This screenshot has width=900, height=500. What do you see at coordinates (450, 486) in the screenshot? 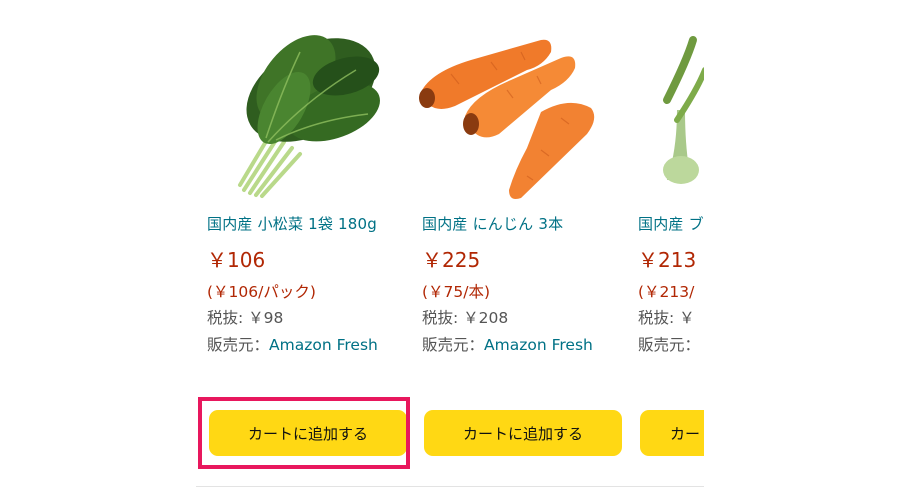
I see `carousel-divider` at bounding box center [450, 486].